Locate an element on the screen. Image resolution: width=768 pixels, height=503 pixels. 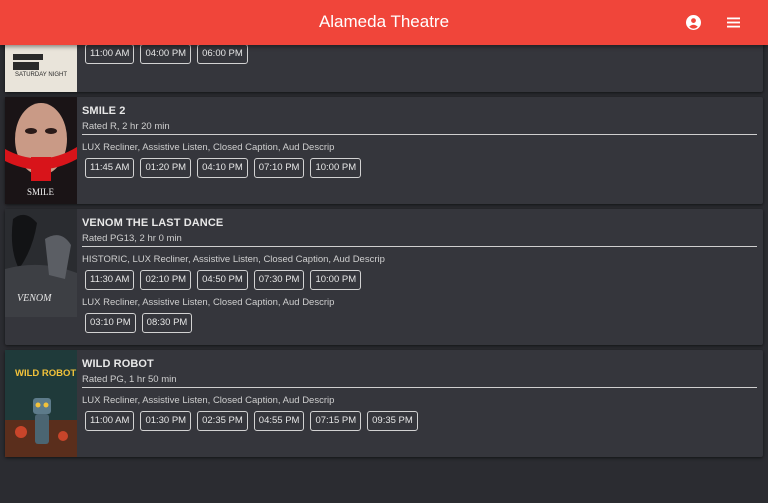
showtime-button: 07:10 PM is located at coordinates (279, 168).